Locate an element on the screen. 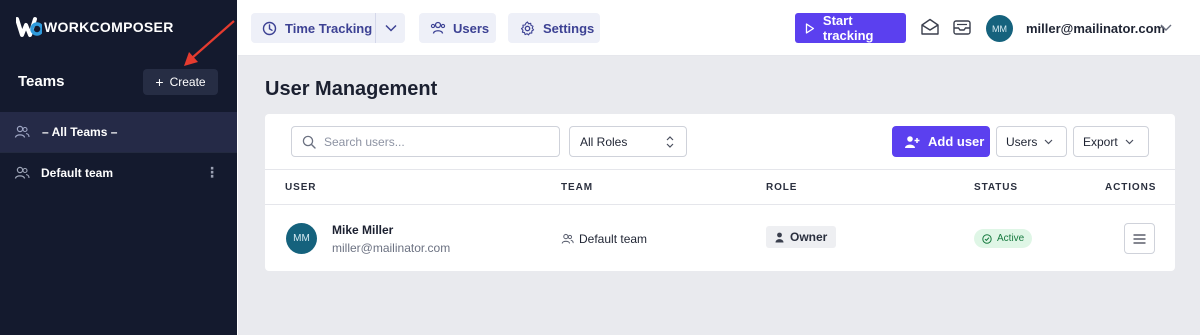 This screenshot has width=1200, height=335. start-tracking-label: Start tracking is located at coordinates (848, 28).